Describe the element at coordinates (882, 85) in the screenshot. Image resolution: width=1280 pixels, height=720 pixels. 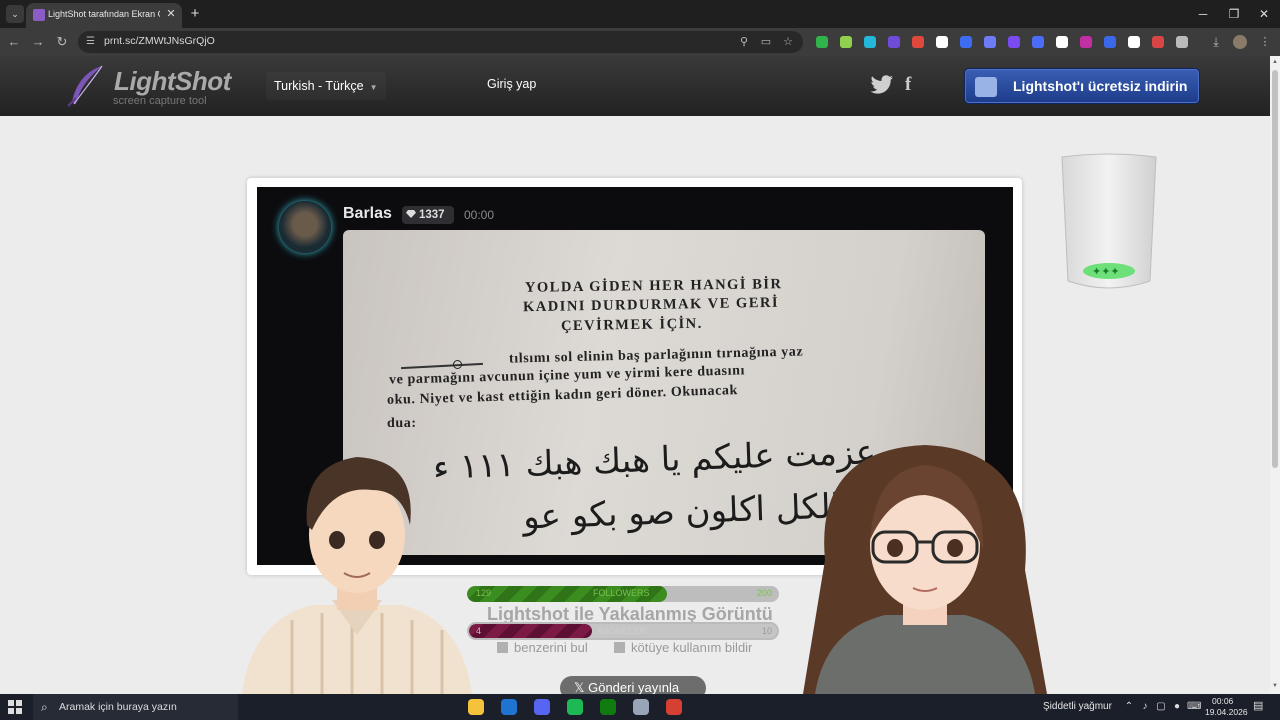
I see `twitter-icon` at that location.